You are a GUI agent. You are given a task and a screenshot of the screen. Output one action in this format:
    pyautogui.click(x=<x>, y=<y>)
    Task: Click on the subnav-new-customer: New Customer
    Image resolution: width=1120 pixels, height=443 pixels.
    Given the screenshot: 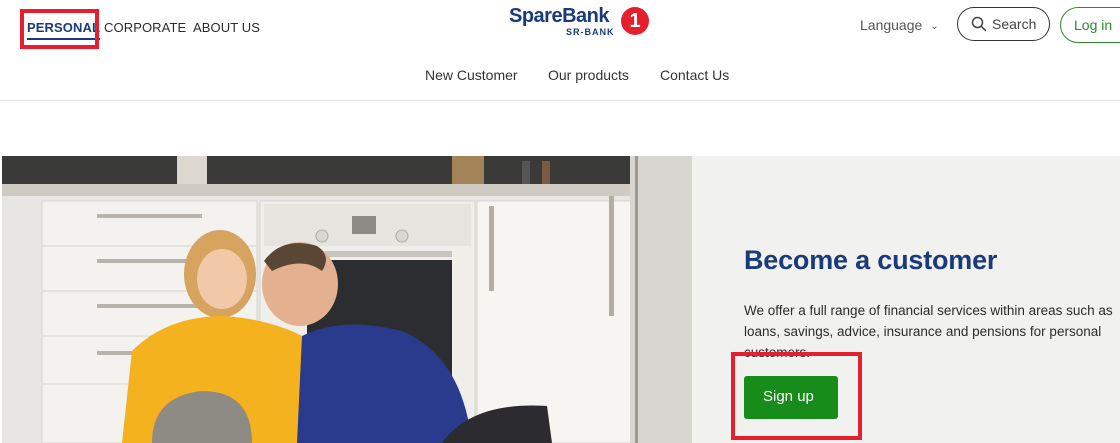 What is the action you would take?
    pyautogui.click(x=471, y=75)
    